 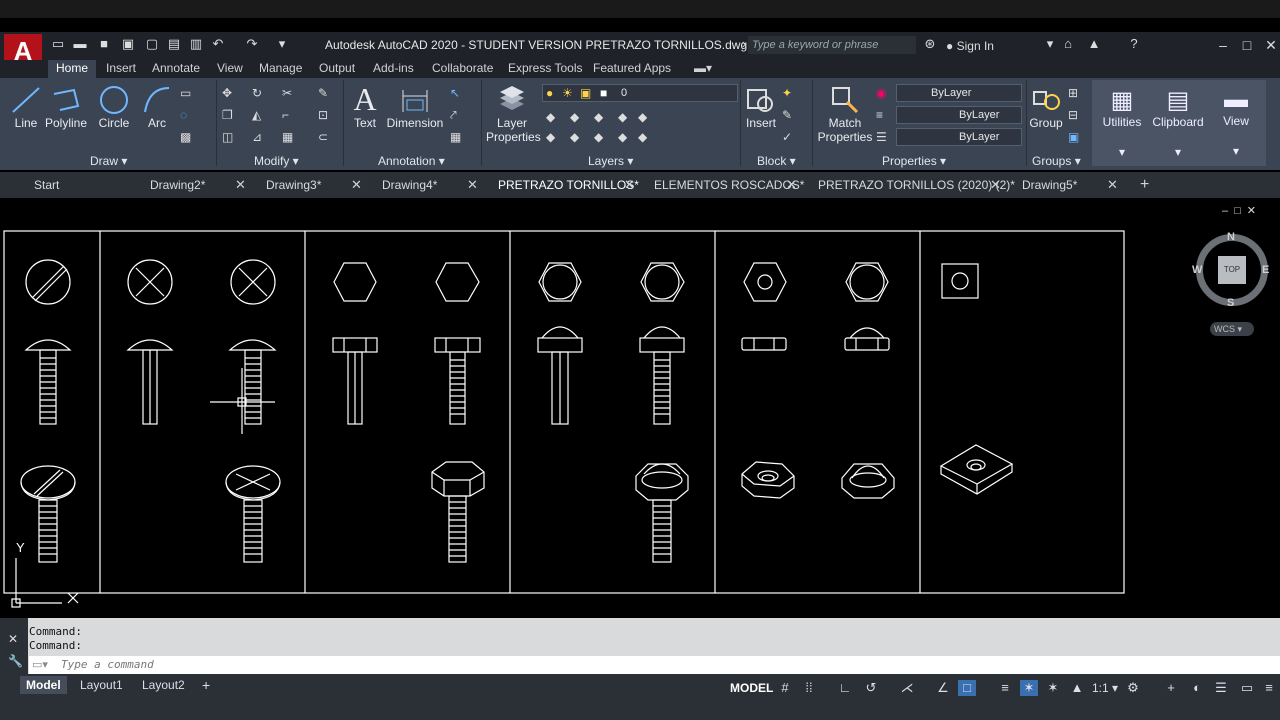 What do you see at coordinates (462, 69) in the screenshot?
I see `tab-collaborate: Collaborate` at bounding box center [462, 69].